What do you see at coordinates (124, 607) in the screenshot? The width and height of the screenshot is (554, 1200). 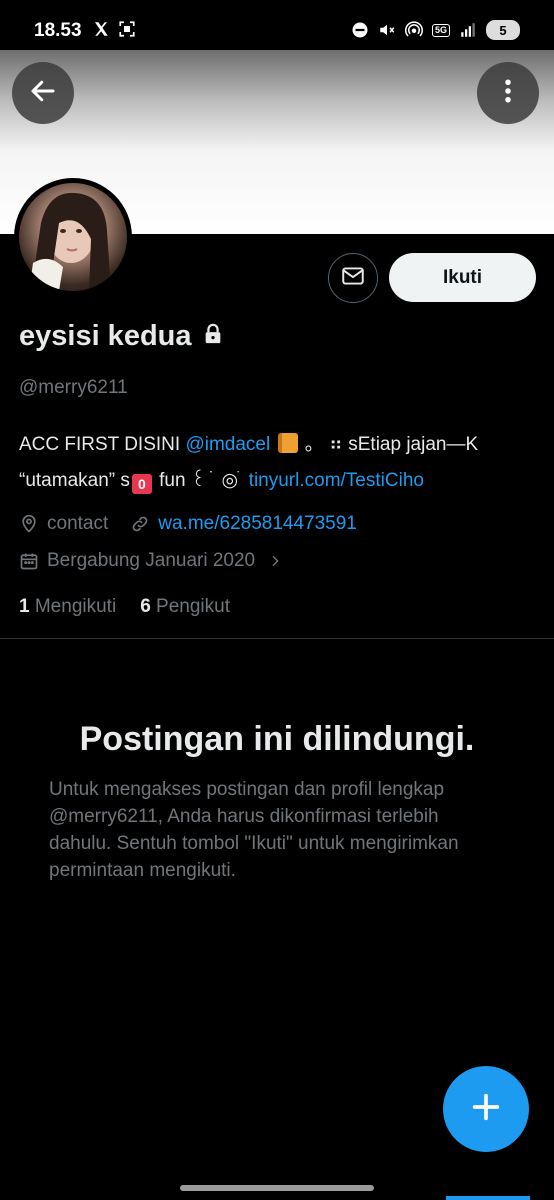 I see `follow-counts: 1 Mengikuti 6 Pengikut` at bounding box center [124, 607].